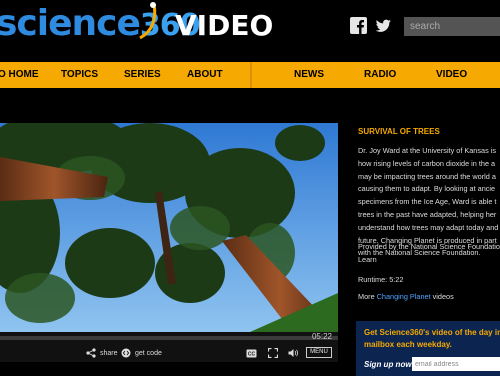 The height and width of the screenshot is (376, 500). What do you see at coordinates (432, 332) in the screenshot?
I see `signup-headline-line: Get Science360's video of the day in y` at bounding box center [432, 332].